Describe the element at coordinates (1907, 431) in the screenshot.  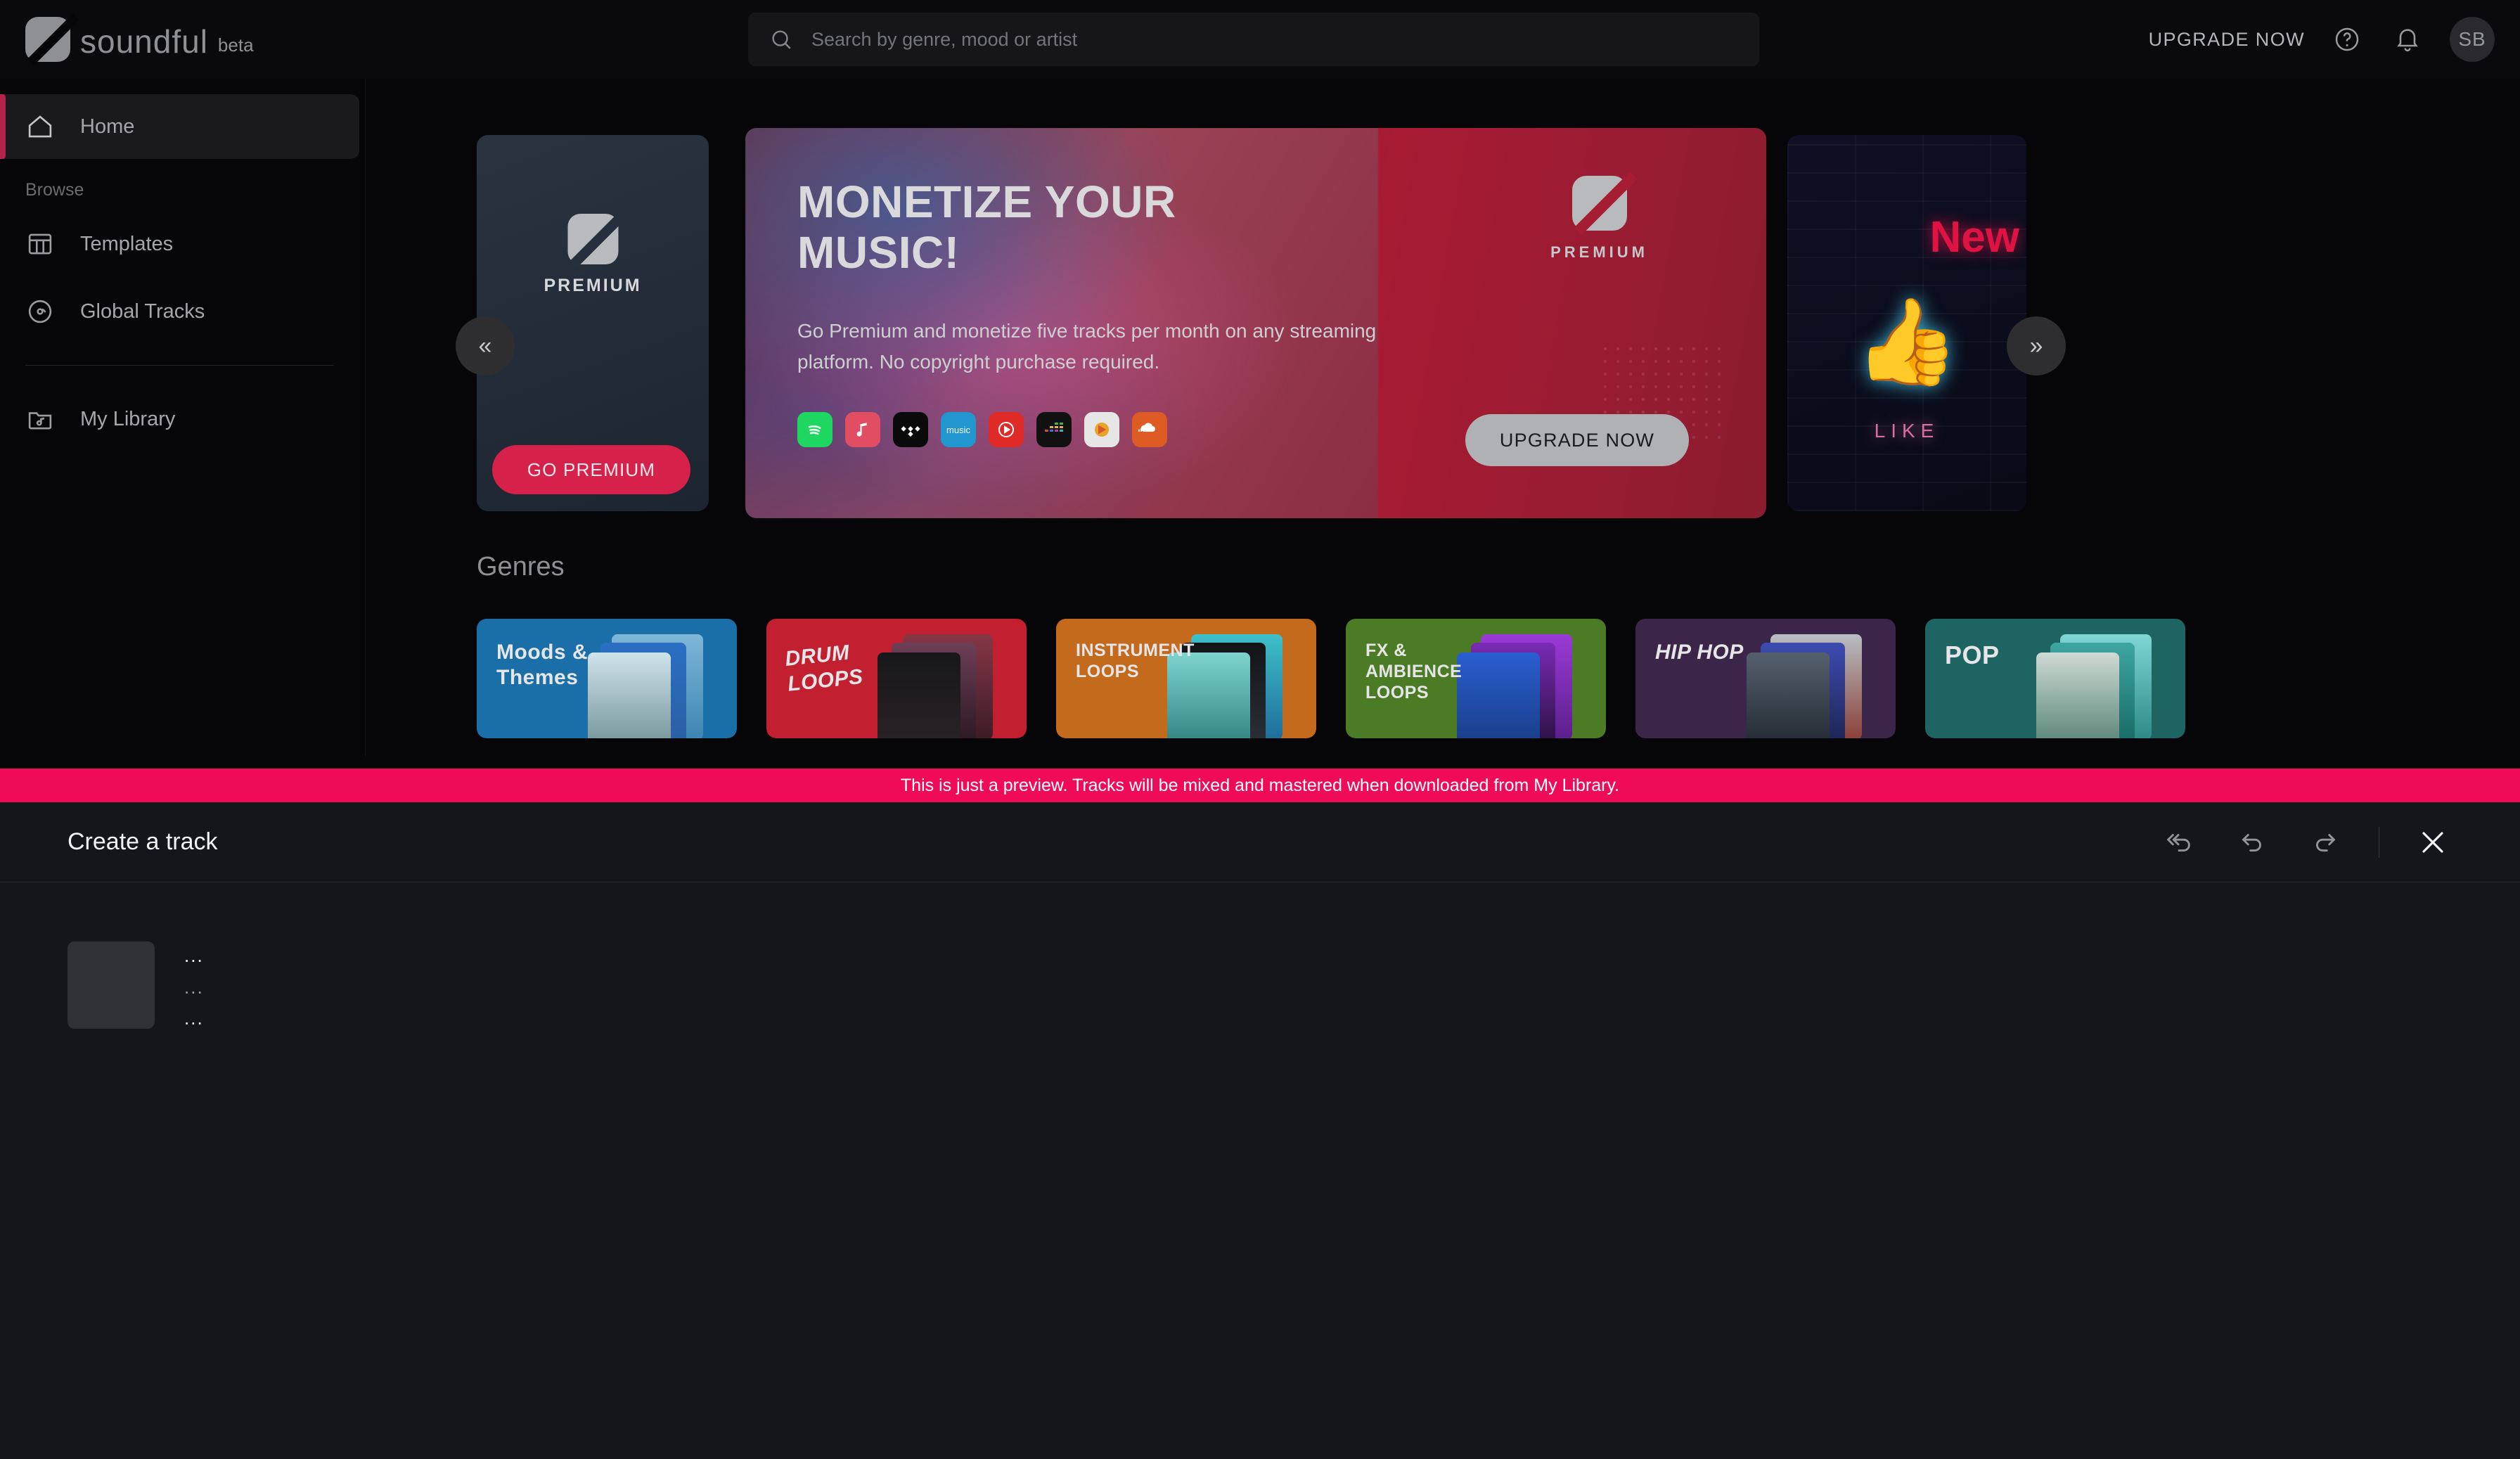
I see `neon-like-text: LIKE` at that location.